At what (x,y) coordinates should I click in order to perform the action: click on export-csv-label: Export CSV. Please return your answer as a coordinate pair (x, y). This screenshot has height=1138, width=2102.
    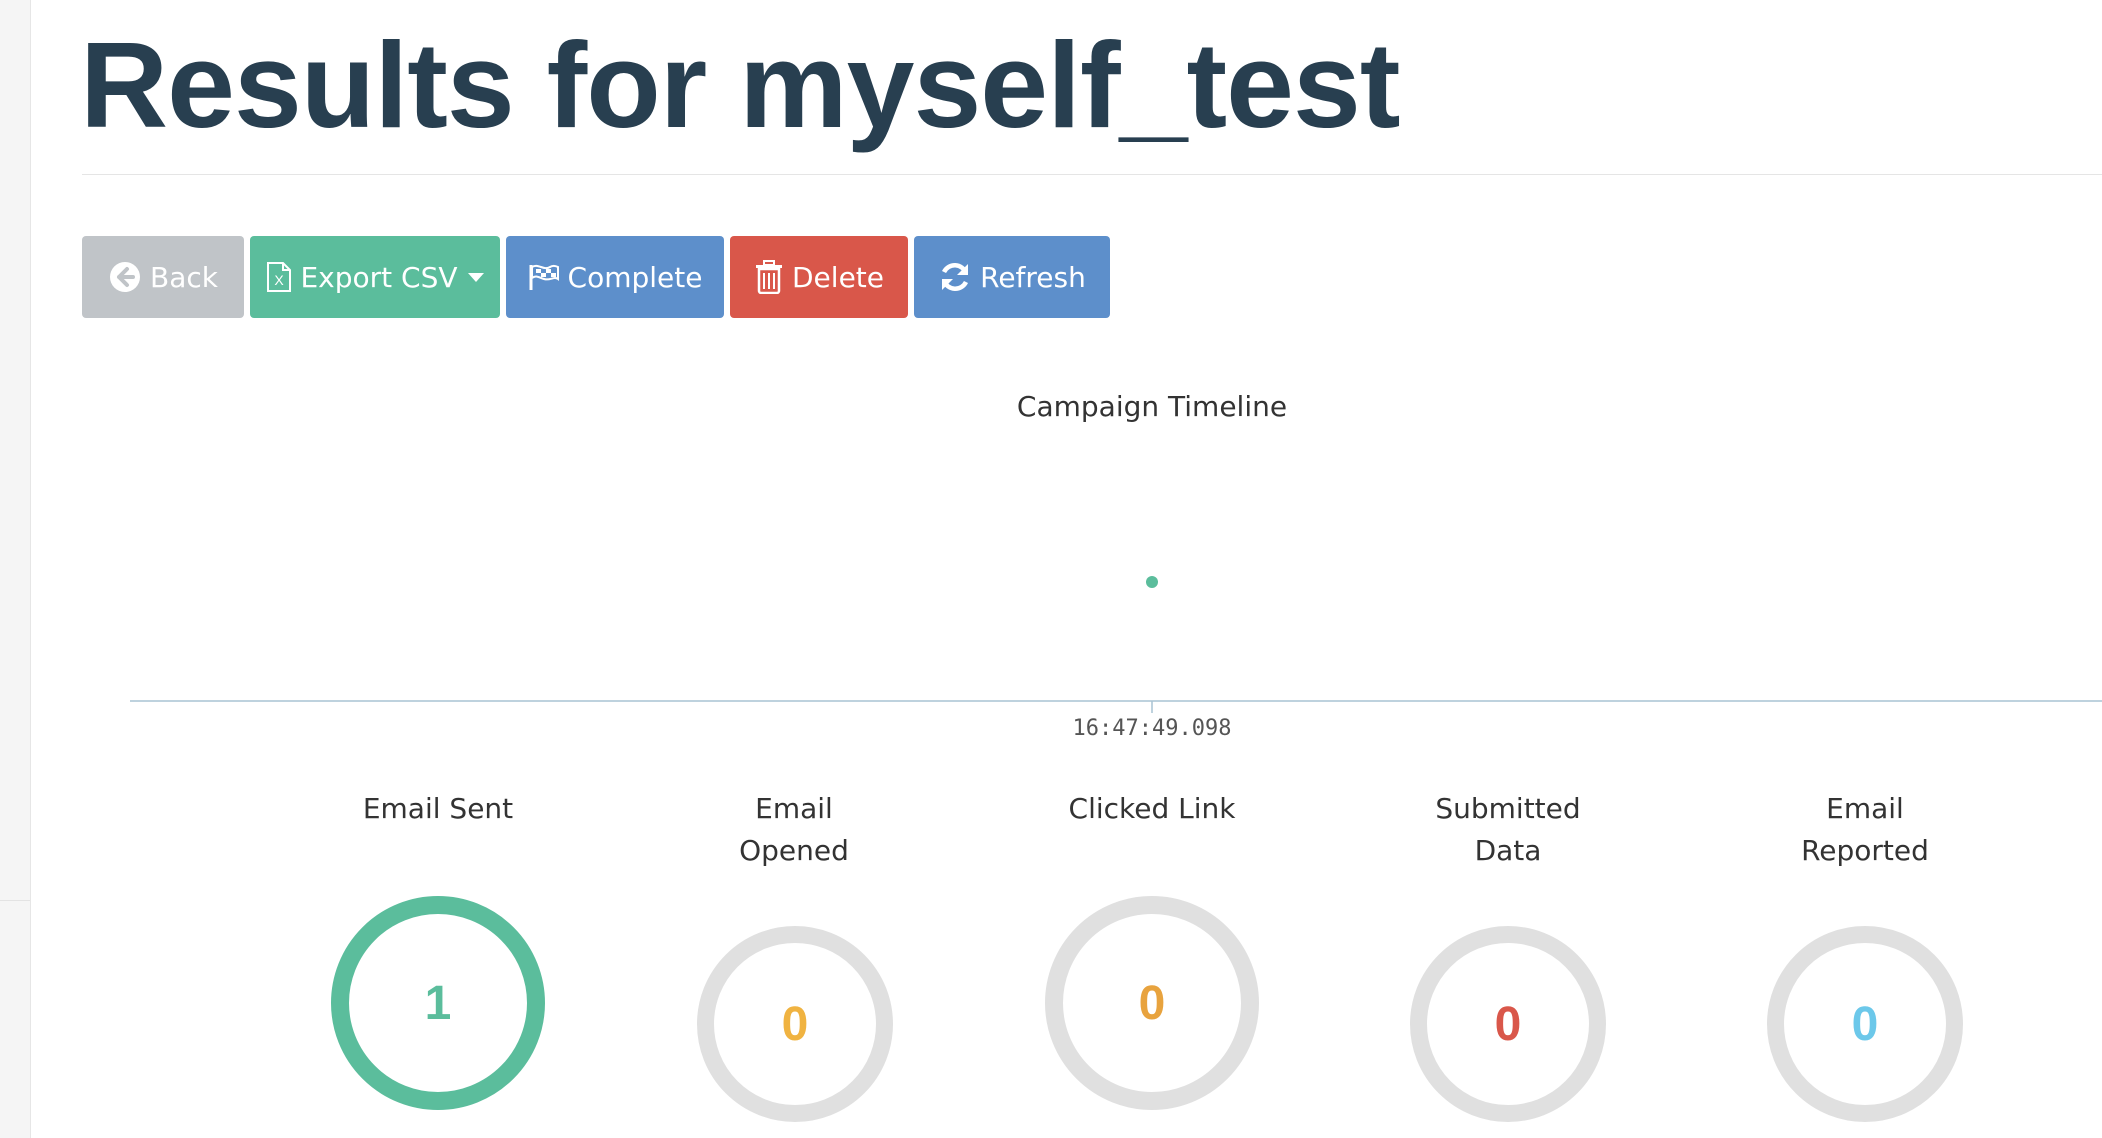
    Looking at the image, I should click on (379, 277).